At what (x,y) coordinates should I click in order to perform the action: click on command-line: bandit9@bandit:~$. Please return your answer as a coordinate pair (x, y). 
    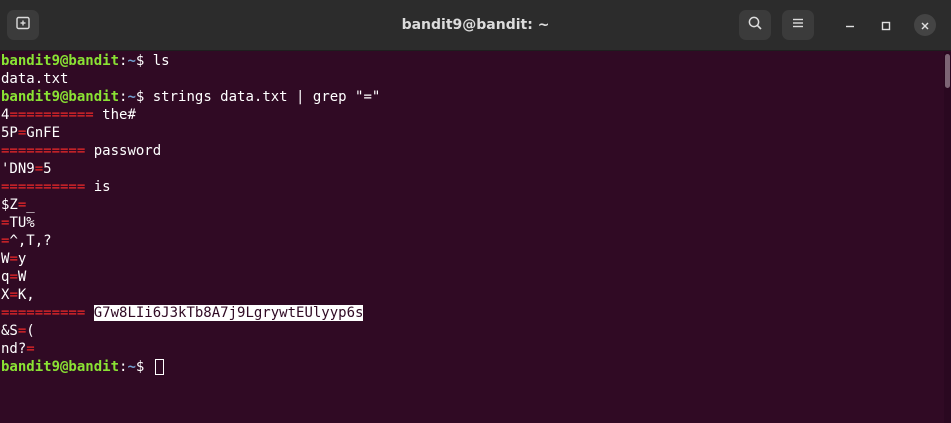
    Looking at the image, I should click on (472, 367).